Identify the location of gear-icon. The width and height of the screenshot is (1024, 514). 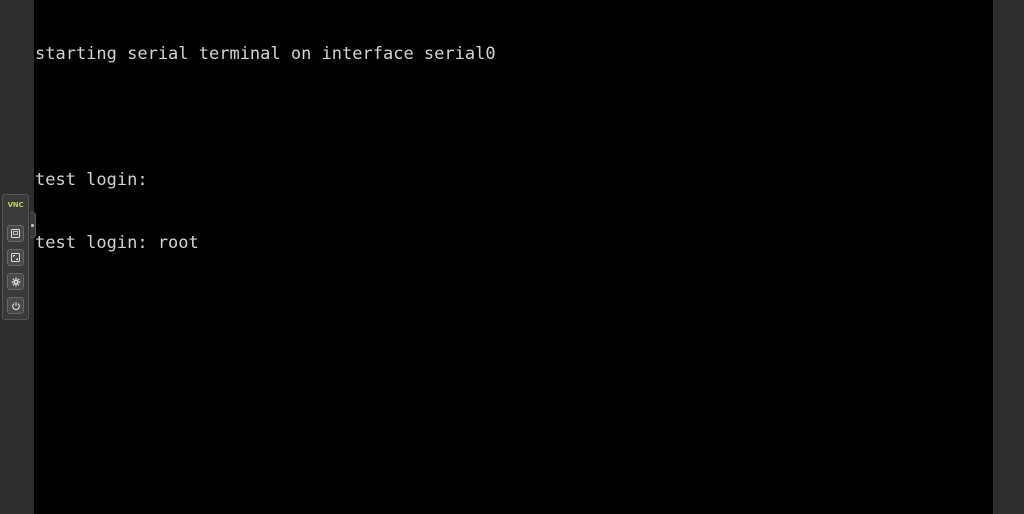
(15, 281).